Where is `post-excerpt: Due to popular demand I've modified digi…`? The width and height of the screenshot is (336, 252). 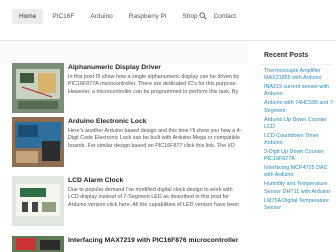
post-excerpt: Due to popular demand I've modified digi… is located at coordinates (154, 198).